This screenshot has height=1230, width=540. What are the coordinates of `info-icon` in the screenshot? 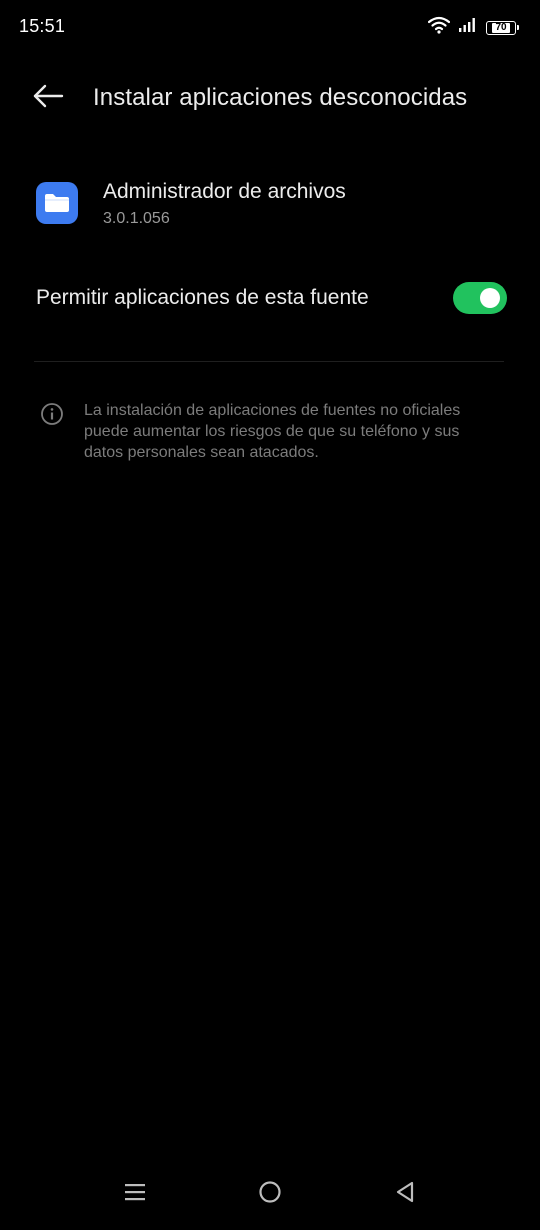 It's located at (52, 414).